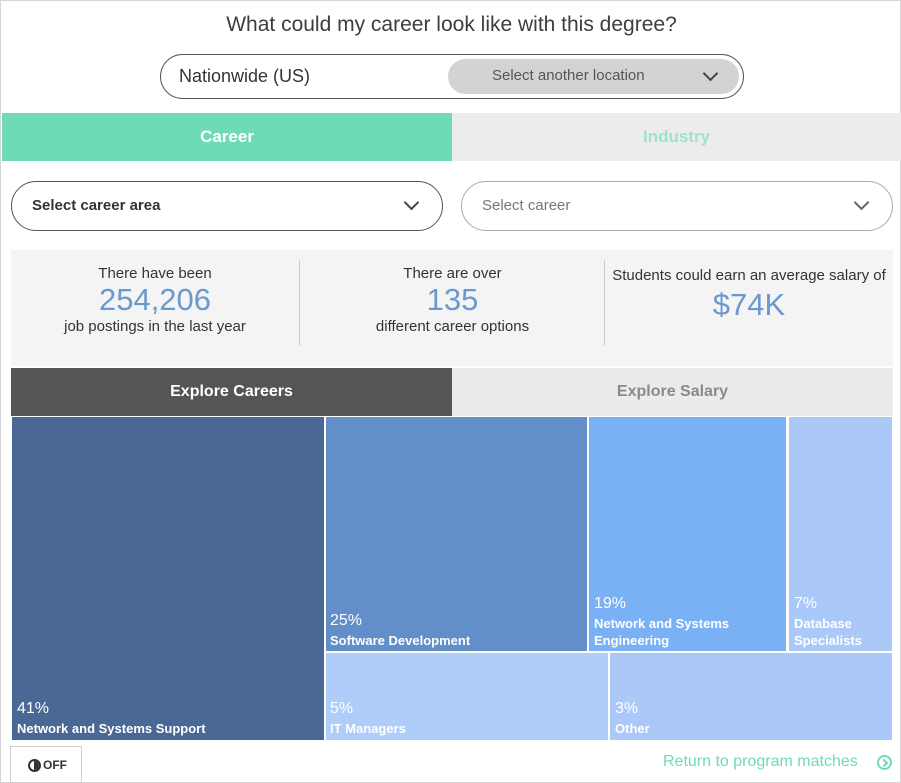  I want to click on return-to-program-matches-link: Return to program matches, so click(760, 762).